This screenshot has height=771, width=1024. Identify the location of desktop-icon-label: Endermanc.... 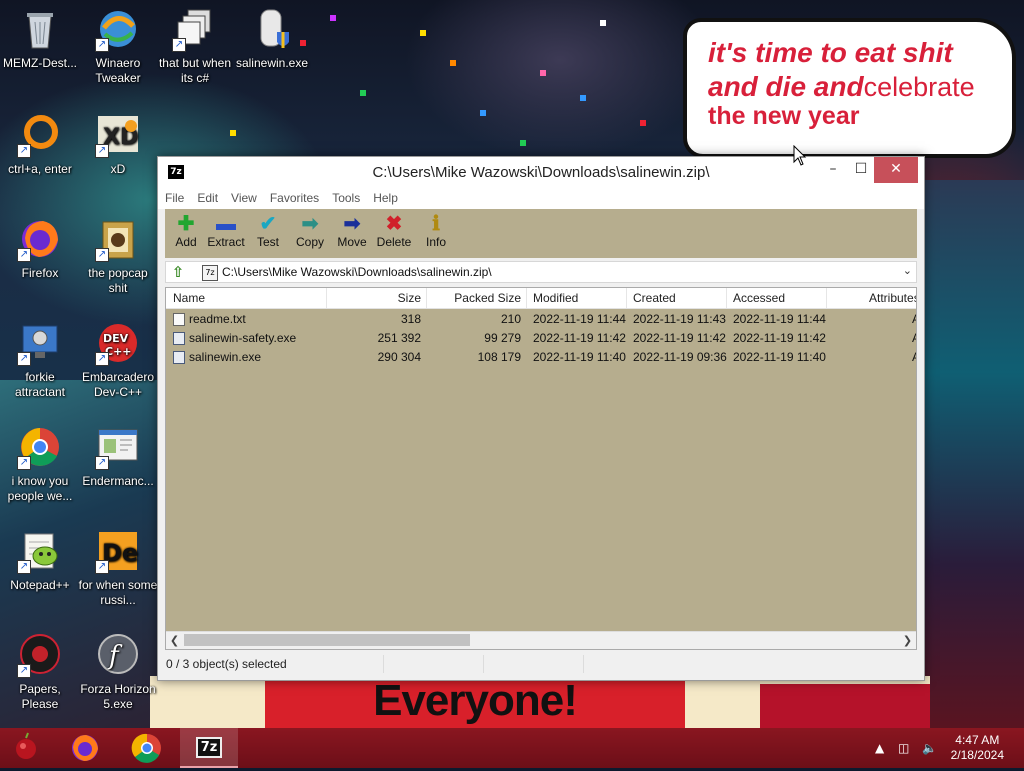
(118, 481).